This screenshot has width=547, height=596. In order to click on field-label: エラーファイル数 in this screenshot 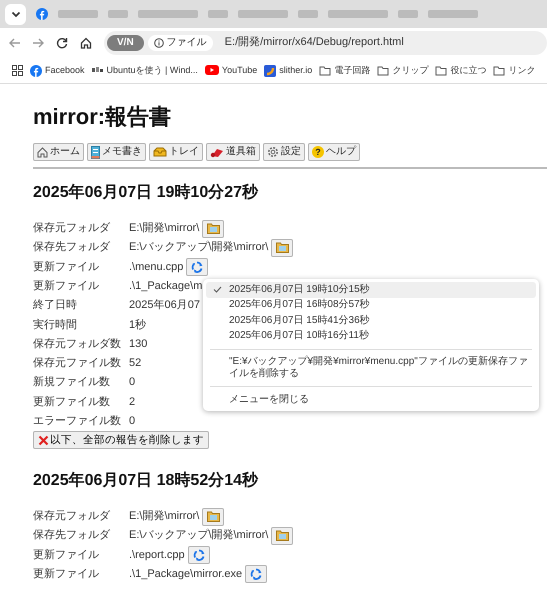, I will do `click(77, 421)`.